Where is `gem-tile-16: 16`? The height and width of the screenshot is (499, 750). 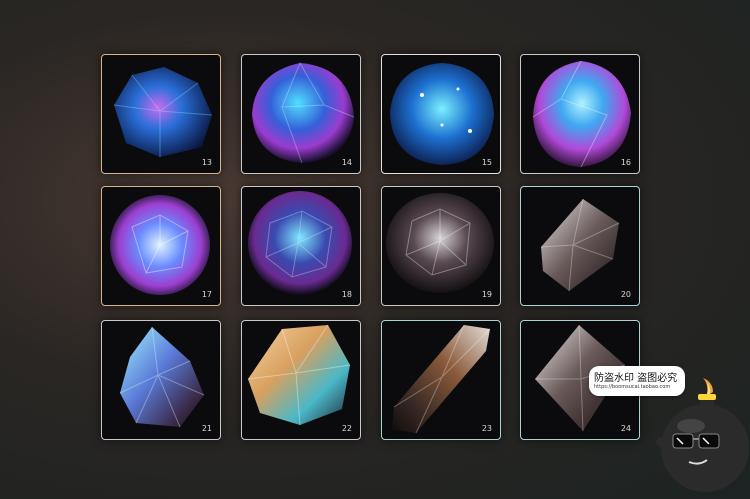
gem-tile-16: 16 is located at coordinates (580, 114).